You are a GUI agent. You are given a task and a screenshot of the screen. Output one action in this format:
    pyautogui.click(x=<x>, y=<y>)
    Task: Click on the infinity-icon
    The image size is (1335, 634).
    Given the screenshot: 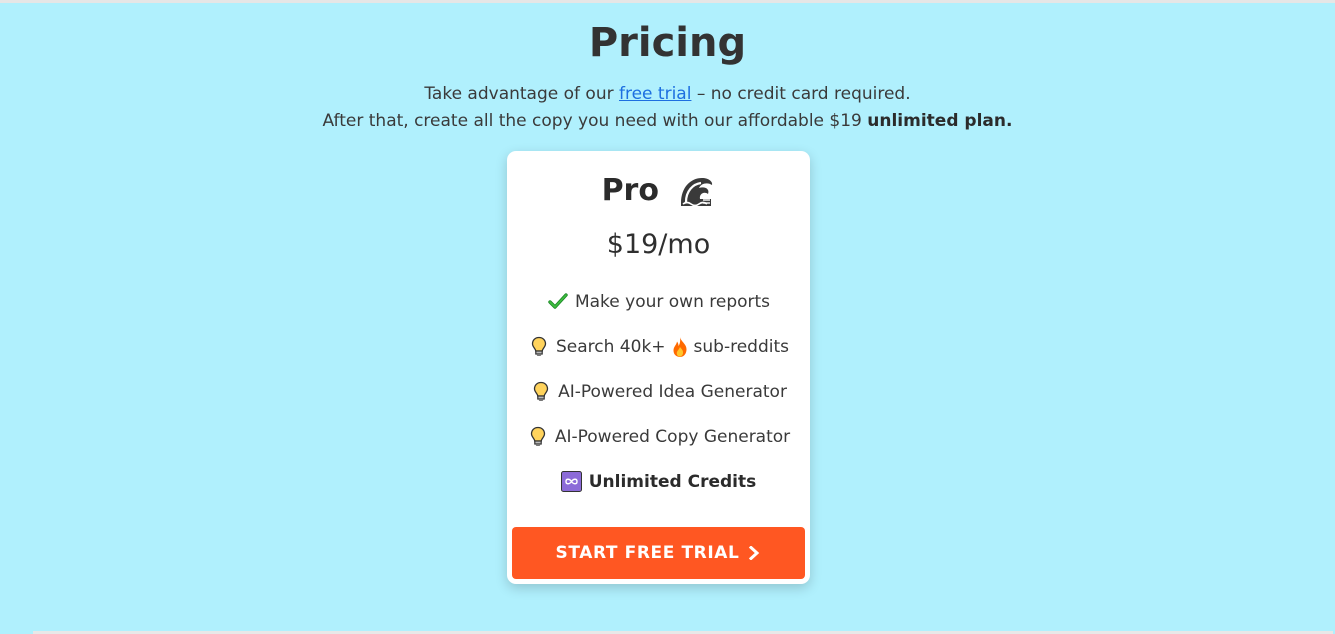 What is the action you would take?
    pyautogui.click(x=572, y=482)
    